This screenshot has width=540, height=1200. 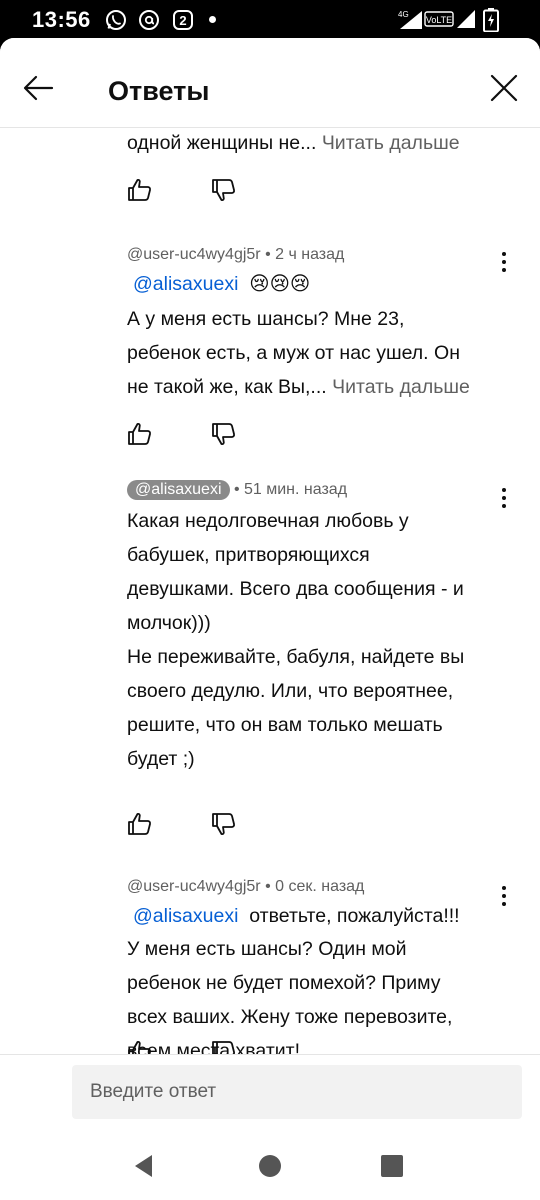 What do you see at coordinates (161, 759) in the screenshot?
I see `comment-text-line: будет ;)` at bounding box center [161, 759].